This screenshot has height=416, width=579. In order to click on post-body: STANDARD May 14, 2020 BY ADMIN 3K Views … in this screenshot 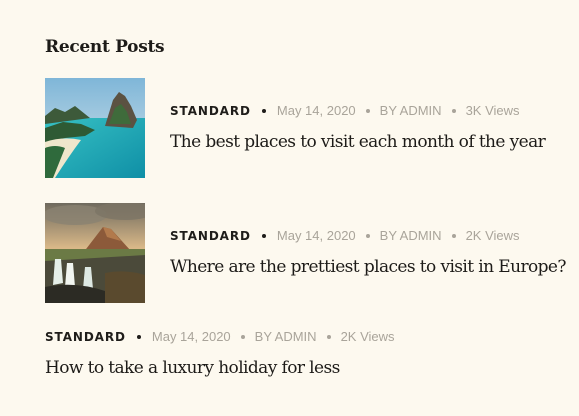, I will do `click(358, 128)`.